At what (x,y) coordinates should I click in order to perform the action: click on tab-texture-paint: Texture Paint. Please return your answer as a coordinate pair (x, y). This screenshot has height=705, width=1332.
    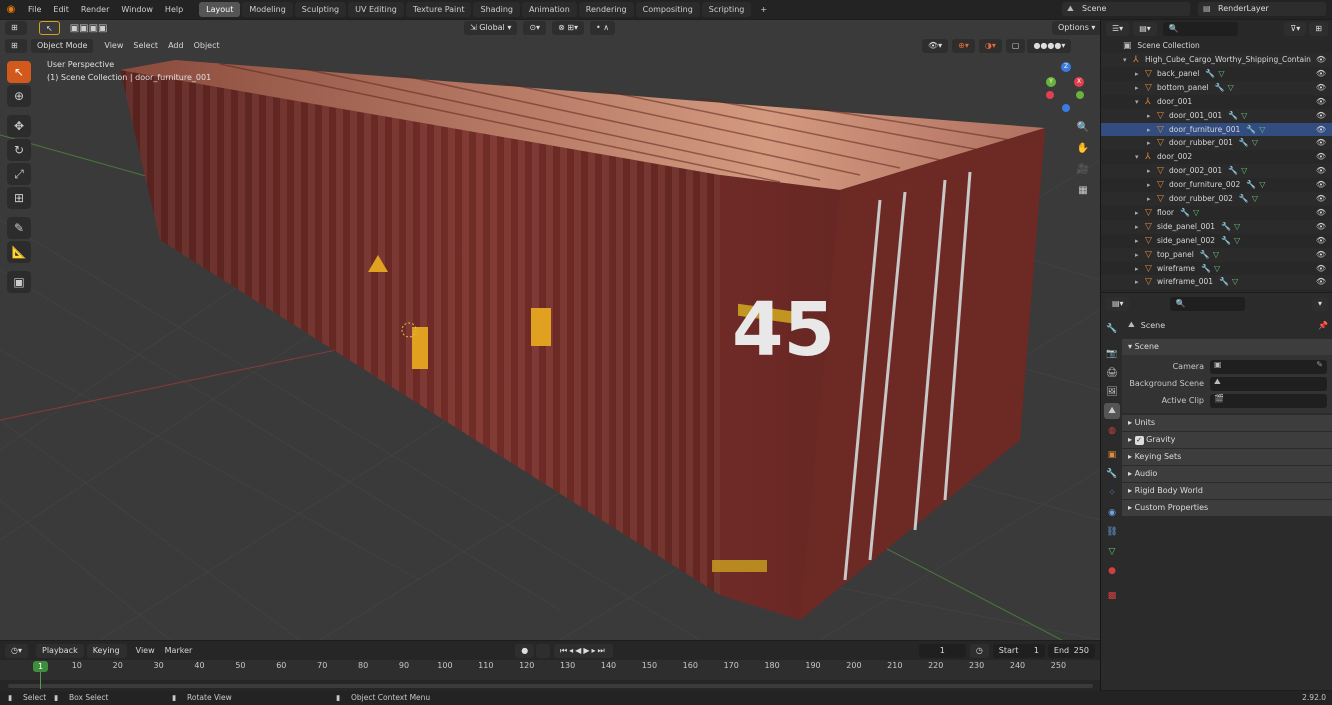
    Looking at the image, I should click on (438, 9).